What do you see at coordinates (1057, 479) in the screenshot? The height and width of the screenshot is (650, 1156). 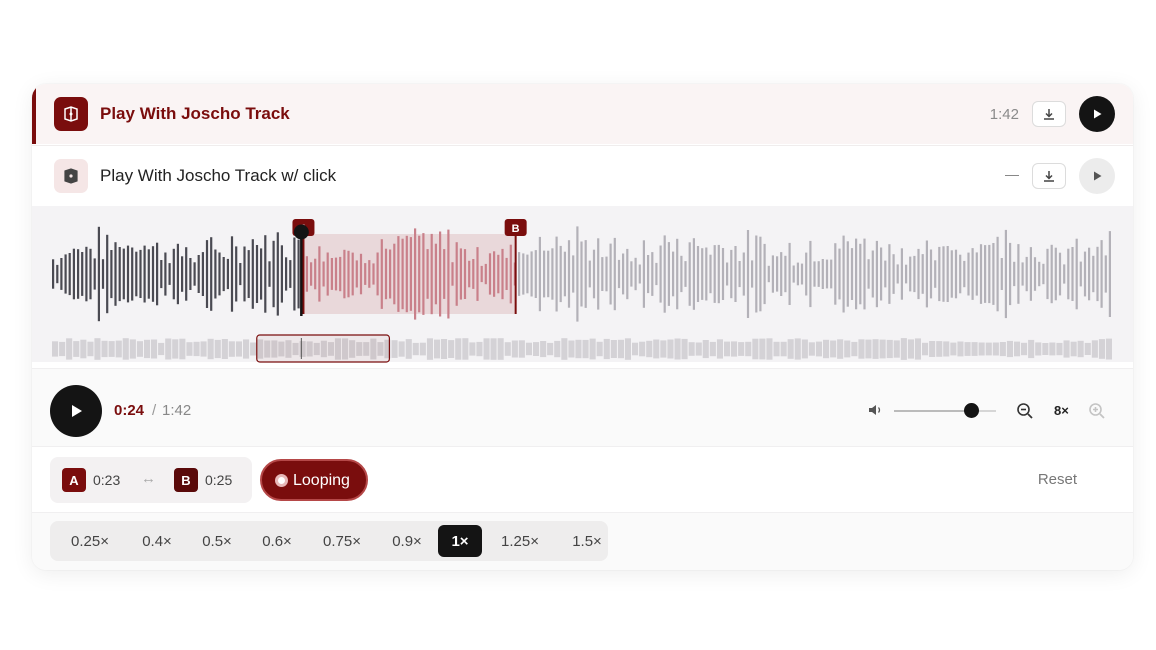 I see `reset-button: Reset` at bounding box center [1057, 479].